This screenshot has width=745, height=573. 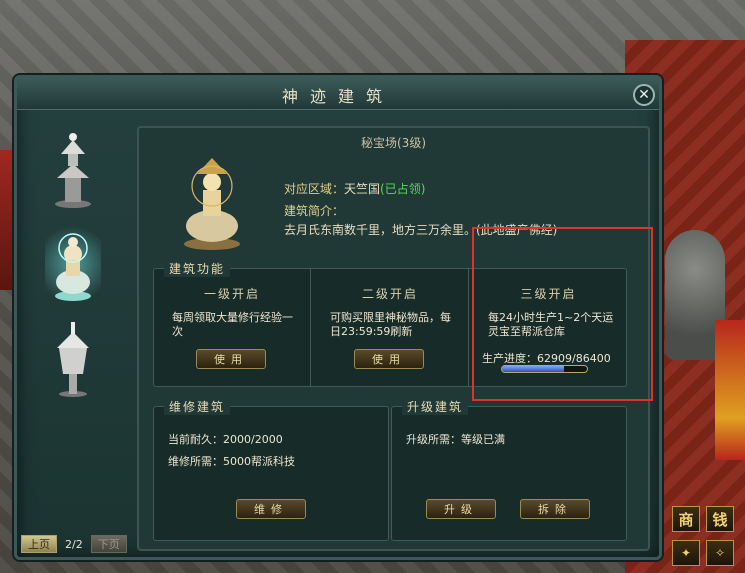 I want to click on region-label: 对应区域：, so click(x=314, y=189).